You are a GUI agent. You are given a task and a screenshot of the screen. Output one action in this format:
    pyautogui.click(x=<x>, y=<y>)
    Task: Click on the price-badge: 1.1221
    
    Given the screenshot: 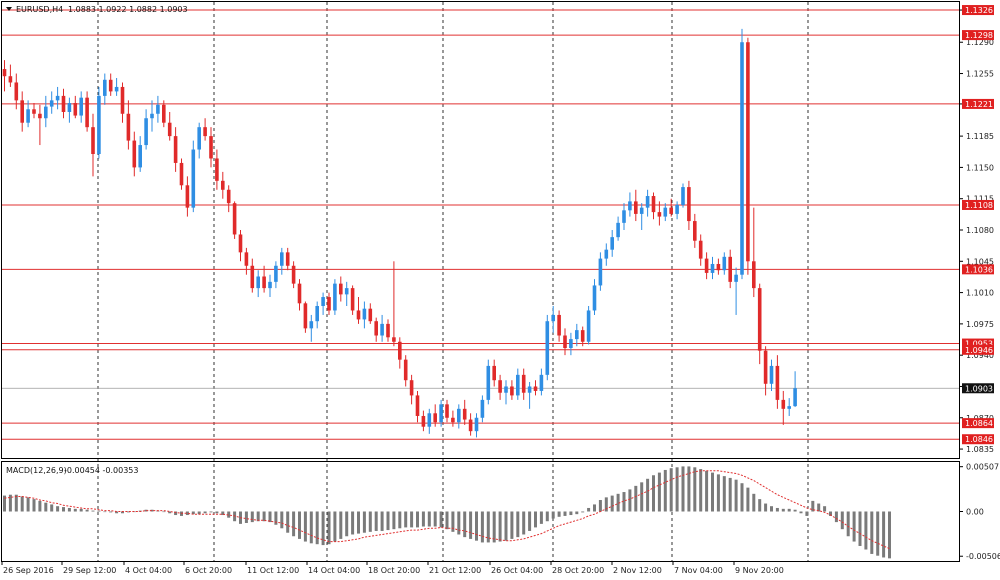 What is the action you would take?
    pyautogui.click(x=978, y=103)
    